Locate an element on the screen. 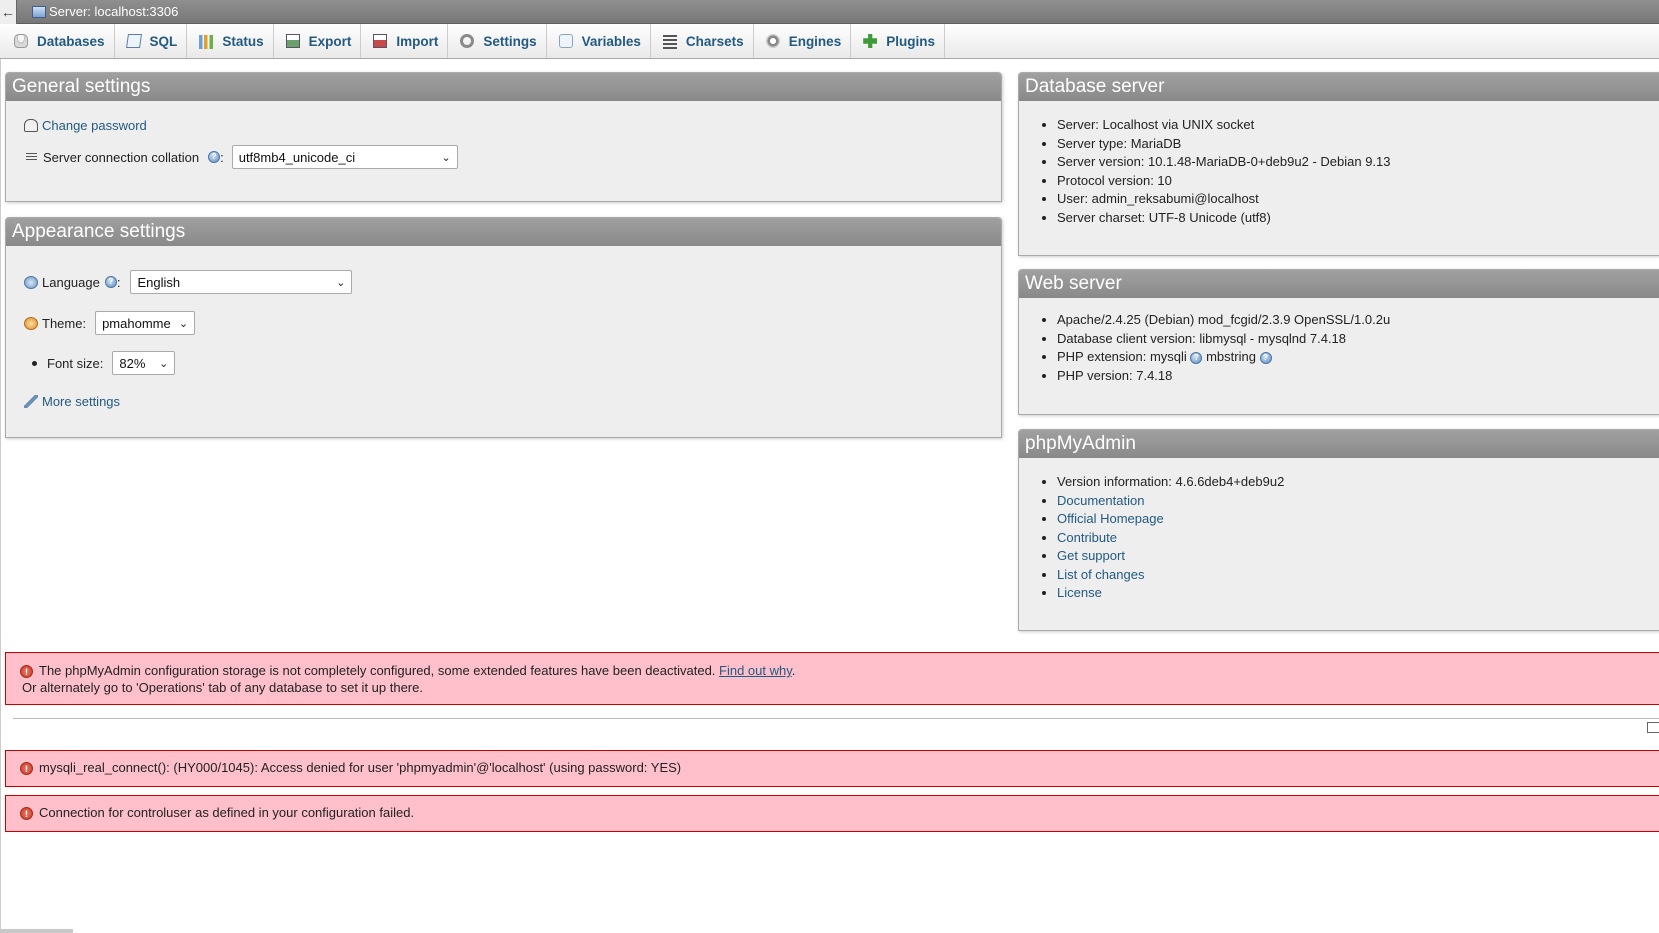  tab-status: Status is located at coordinates (230, 41).